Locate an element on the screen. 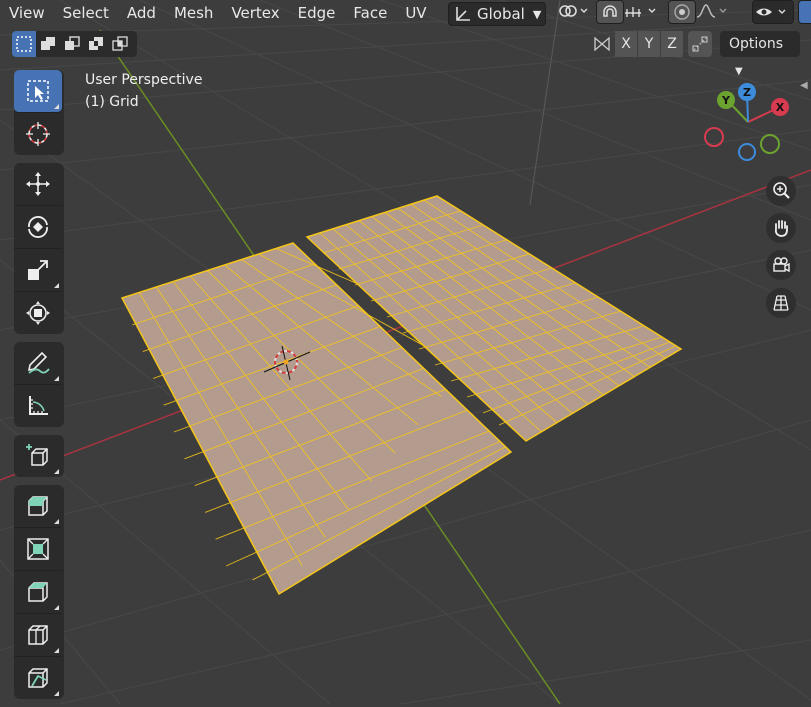  extrude-icon is located at coordinates (38, 506).